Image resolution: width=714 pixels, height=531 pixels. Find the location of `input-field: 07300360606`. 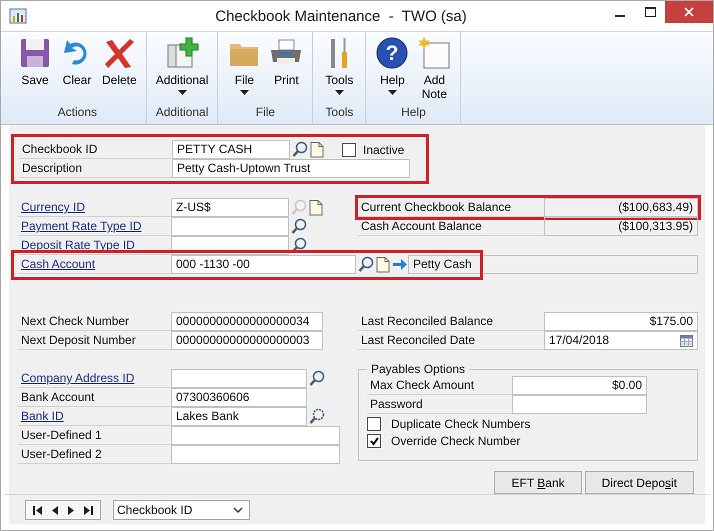

input-field: 07300360606 is located at coordinates (239, 397).